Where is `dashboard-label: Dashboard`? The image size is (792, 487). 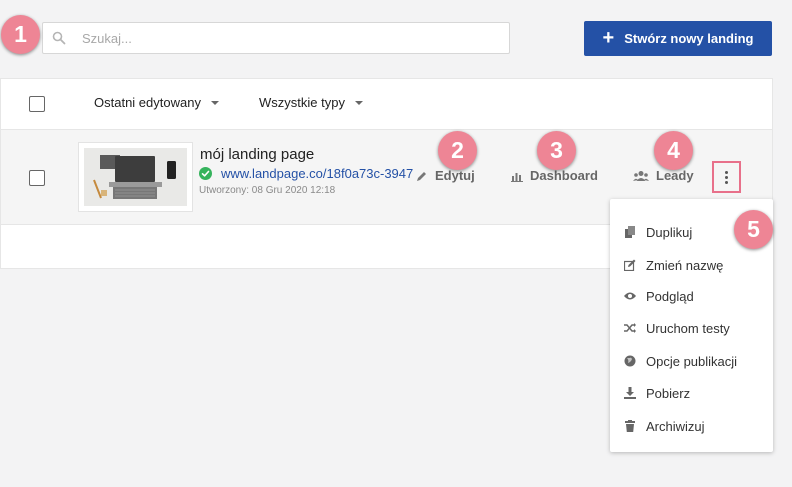
dashboard-label: Dashboard is located at coordinates (564, 175).